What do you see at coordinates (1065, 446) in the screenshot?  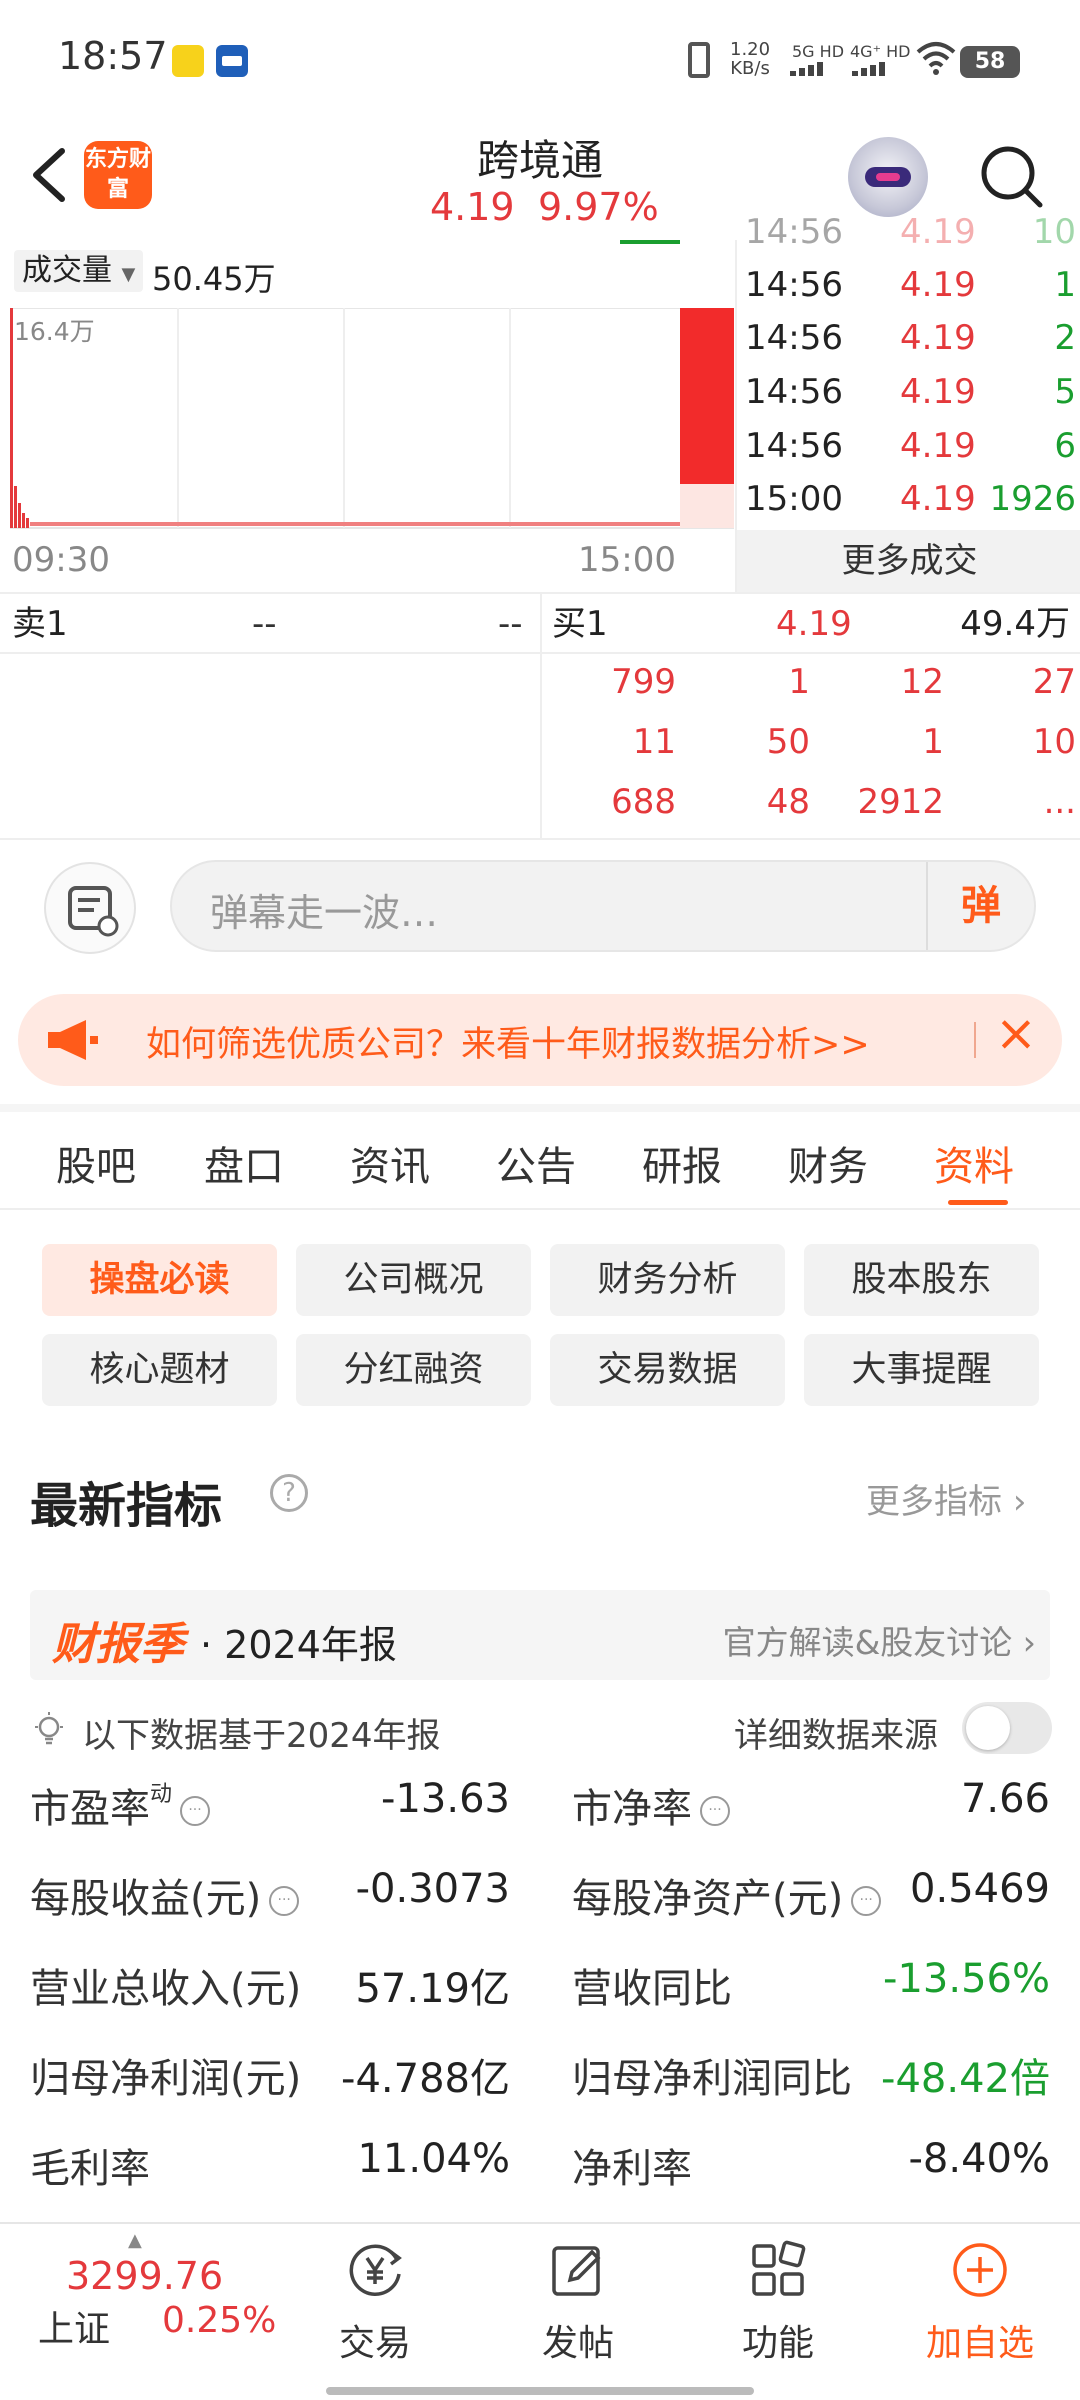 I see `trade-volume: 6` at bounding box center [1065, 446].